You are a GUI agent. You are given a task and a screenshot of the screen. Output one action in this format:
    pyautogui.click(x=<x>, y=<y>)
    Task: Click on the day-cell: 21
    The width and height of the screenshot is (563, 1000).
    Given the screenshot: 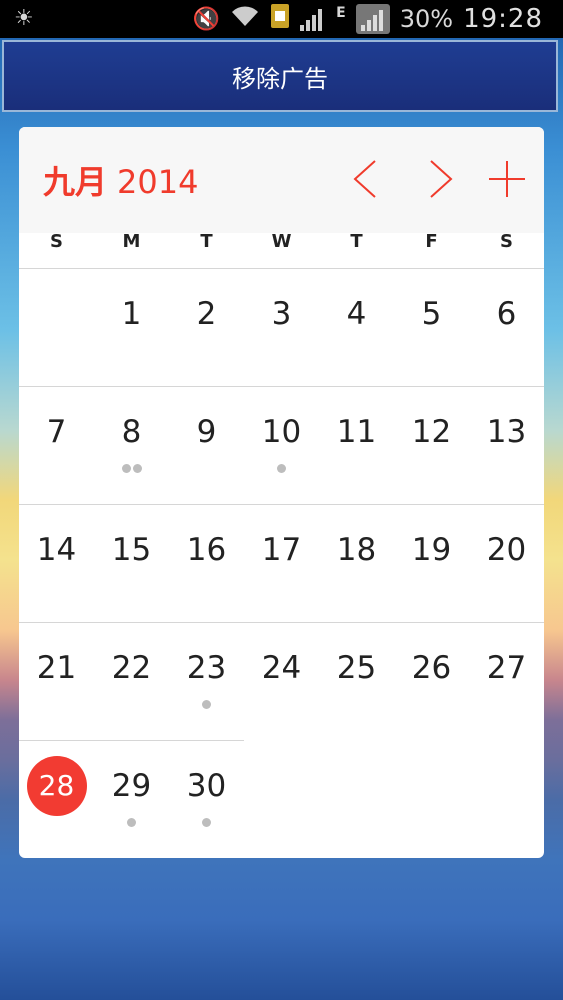 What is the action you would take?
    pyautogui.click(x=56, y=681)
    